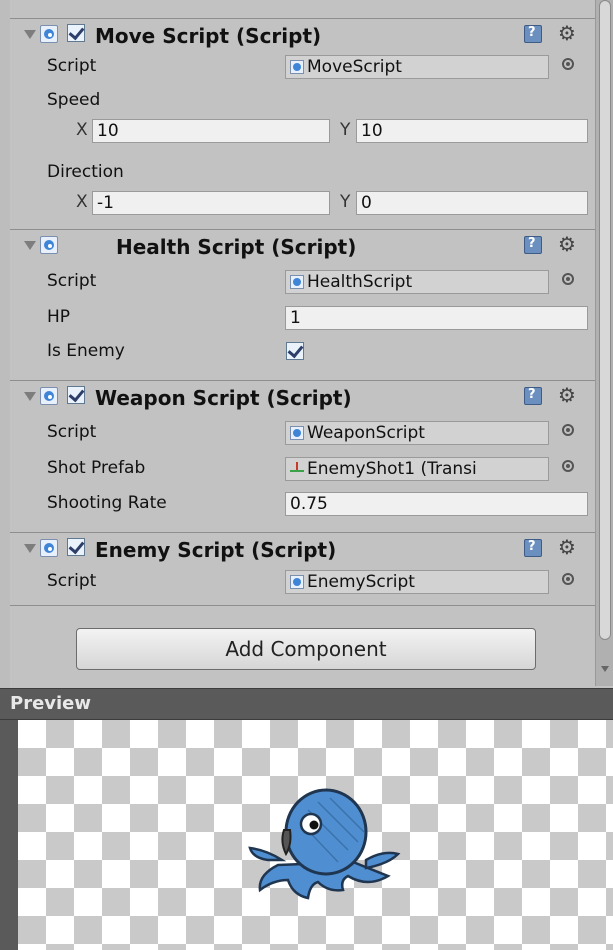 The height and width of the screenshot is (950, 613). I want to click on direction-y-input: 0, so click(472, 203).